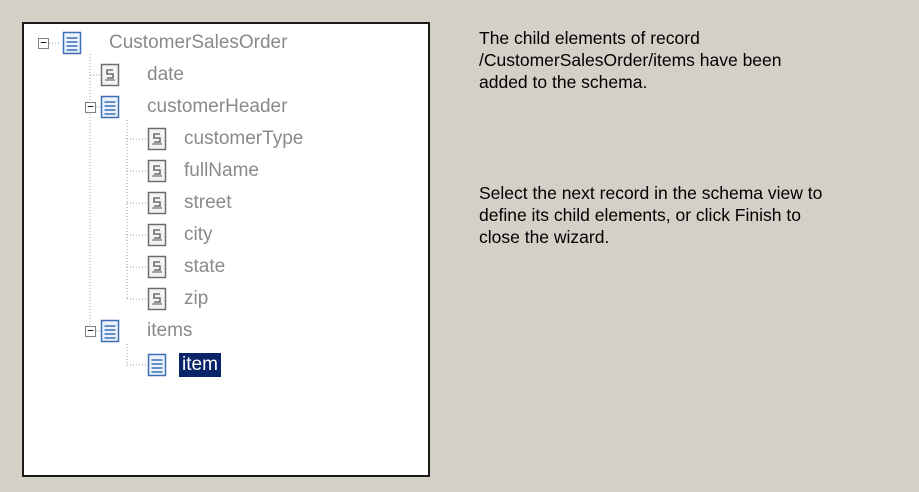 The height and width of the screenshot is (492, 919). Describe the element at coordinates (169, 331) in the screenshot. I see `tree-node-items: items` at that location.